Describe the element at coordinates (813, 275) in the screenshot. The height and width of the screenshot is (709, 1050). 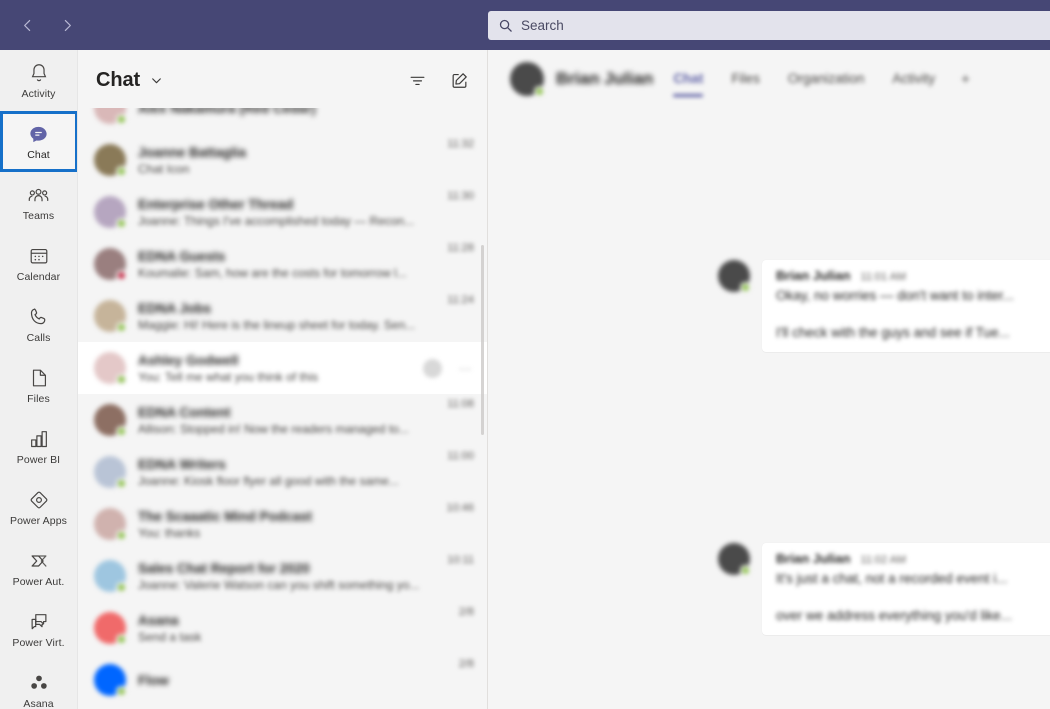
I see `message-sender: Brian Julian` at that location.